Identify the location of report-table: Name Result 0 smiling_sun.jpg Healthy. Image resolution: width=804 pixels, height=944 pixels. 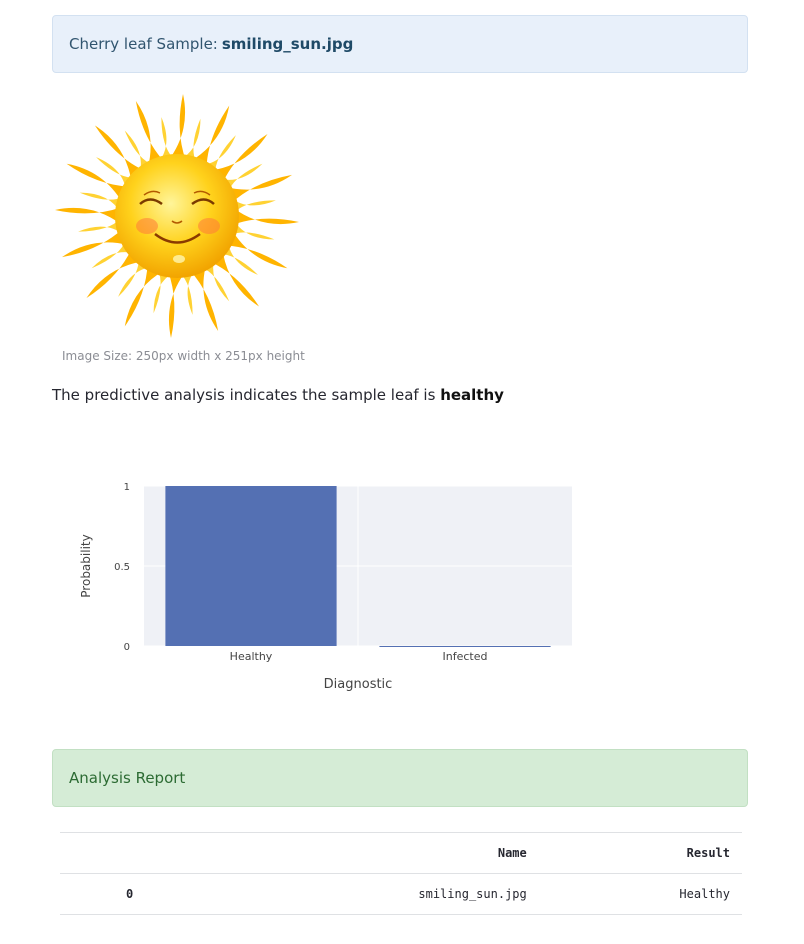
(401, 873).